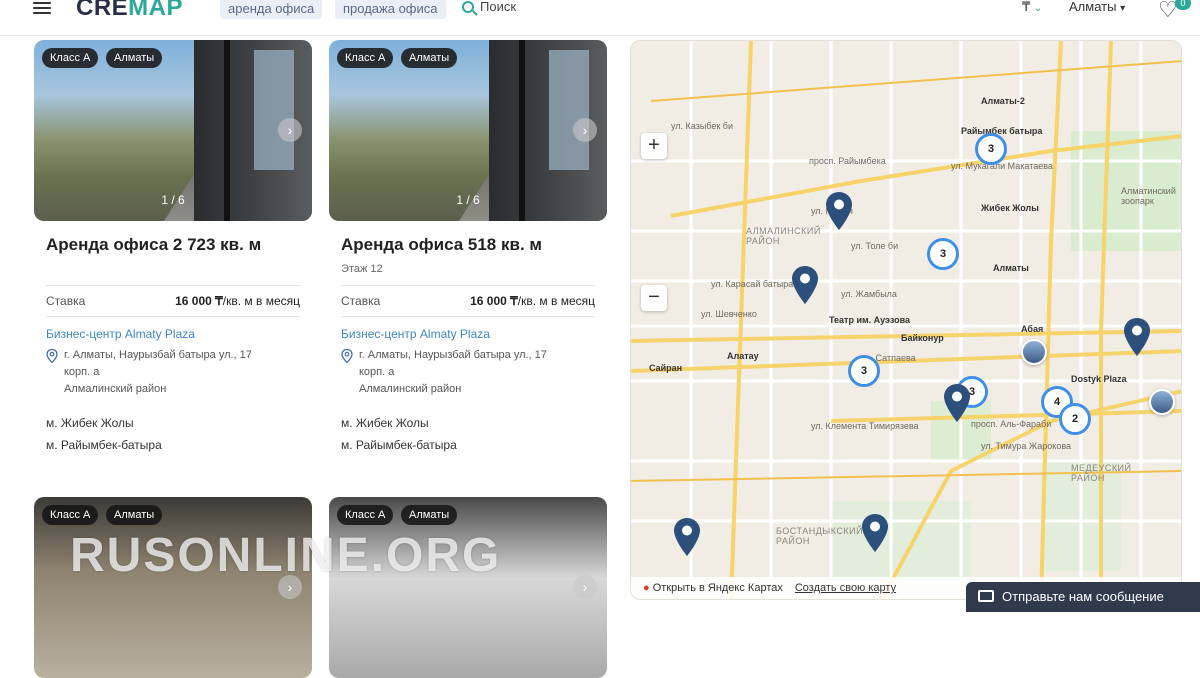 This screenshot has height=678, width=1200. I want to click on map-cluster: 2, so click(1075, 419).